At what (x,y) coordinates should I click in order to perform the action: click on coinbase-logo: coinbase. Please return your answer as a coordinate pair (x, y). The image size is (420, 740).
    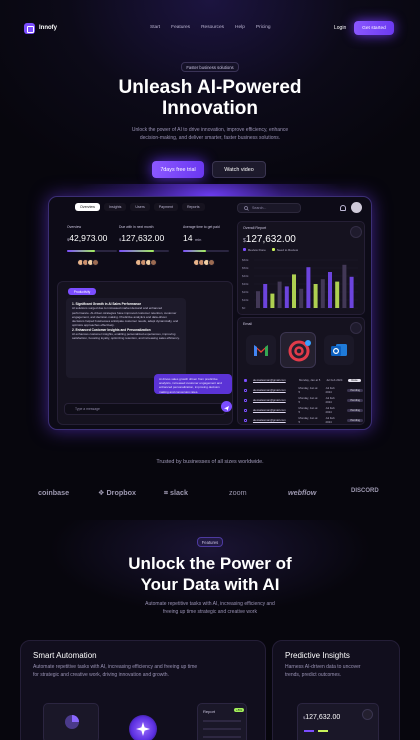
    Looking at the image, I should click on (54, 492).